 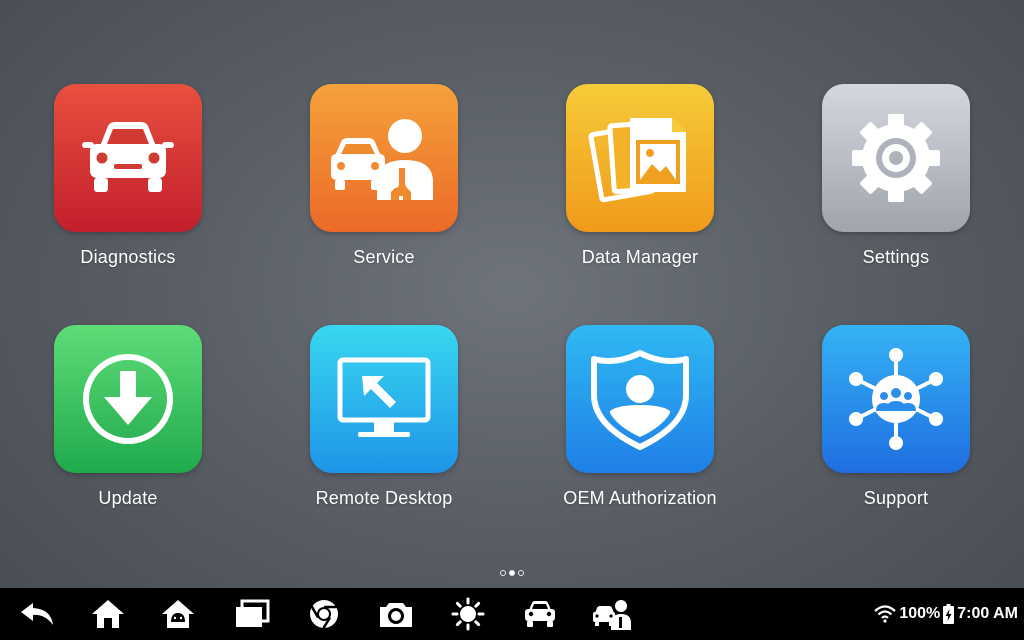 What do you see at coordinates (885, 614) in the screenshot?
I see `wifi-icon` at bounding box center [885, 614].